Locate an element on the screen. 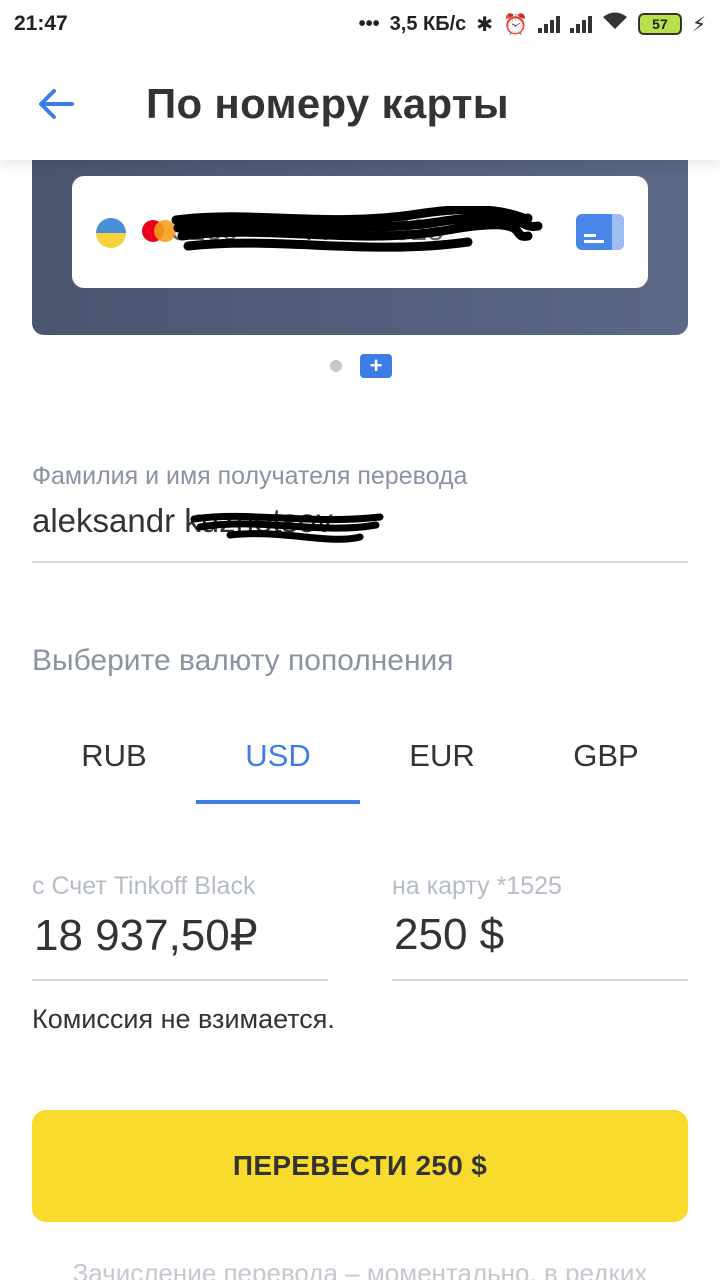 Image resolution: width=720 pixels, height=1280 pixels. recipient-label: Фамилия и имя получателя перевода is located at coordinates (250, 476).